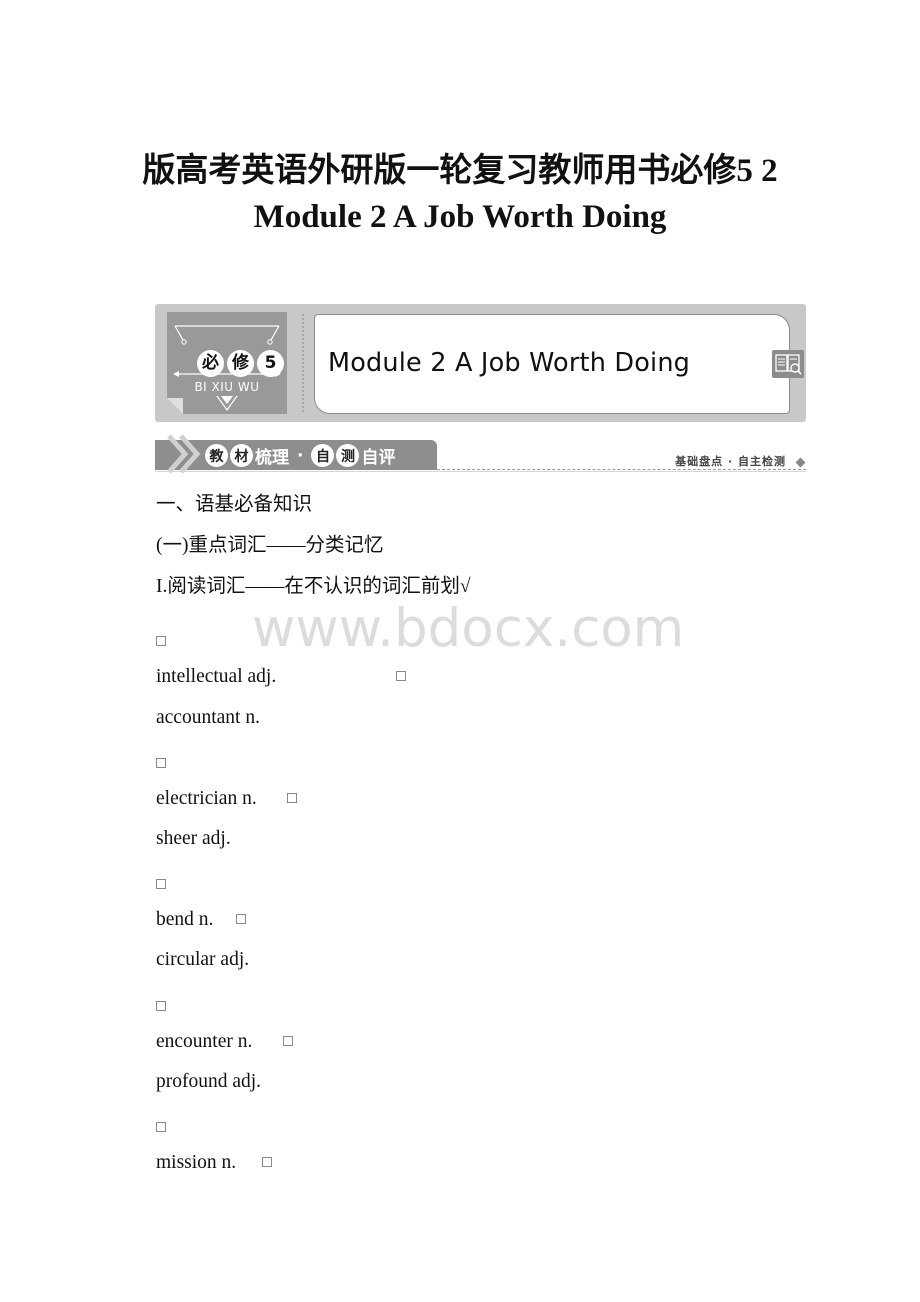  Describe the element at coordinates (184, 454) in the screenshot. I see `double-chevron-icon` at that location.